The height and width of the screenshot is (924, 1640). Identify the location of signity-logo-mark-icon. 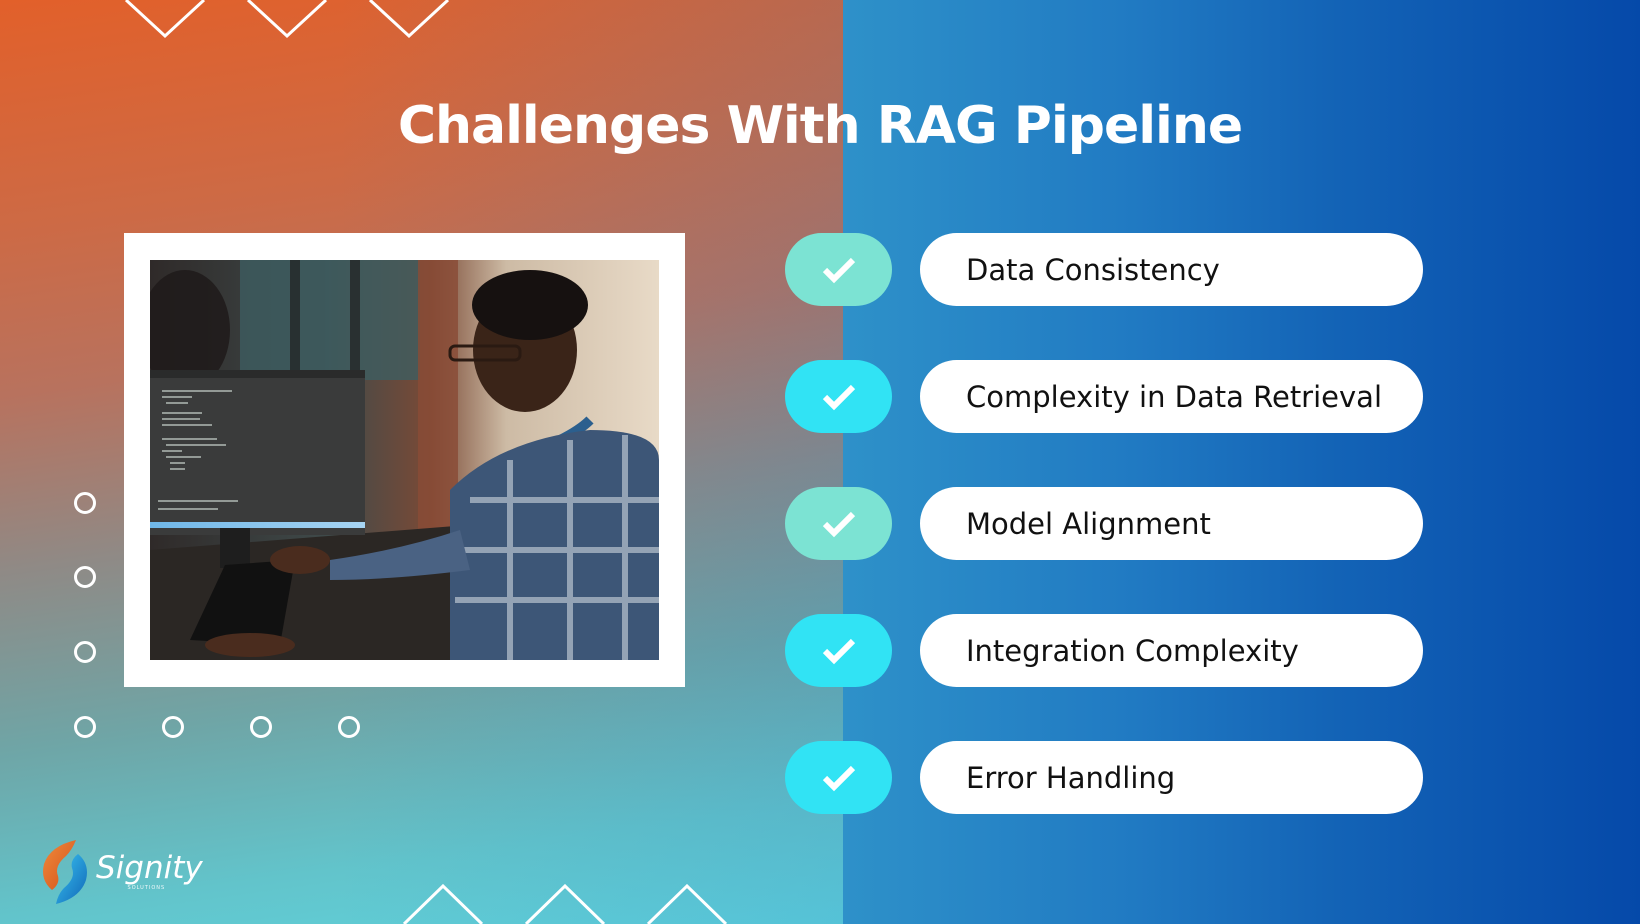
(65, 872).